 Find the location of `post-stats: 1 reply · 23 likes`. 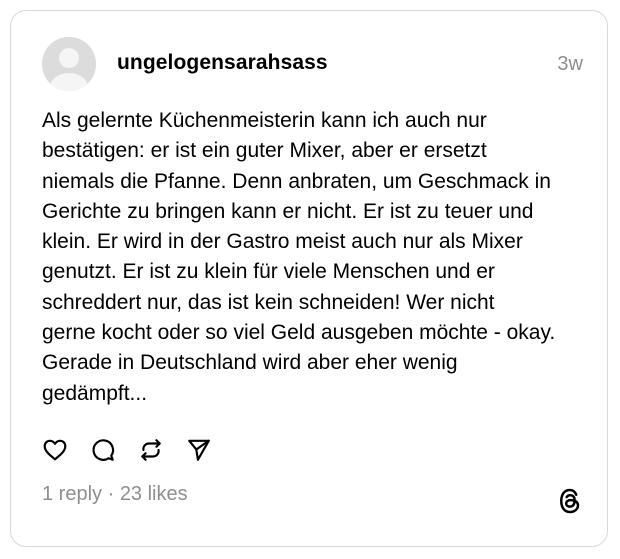

post-stats: 1 reply · 23 likes is located at coordinates (115, 494).